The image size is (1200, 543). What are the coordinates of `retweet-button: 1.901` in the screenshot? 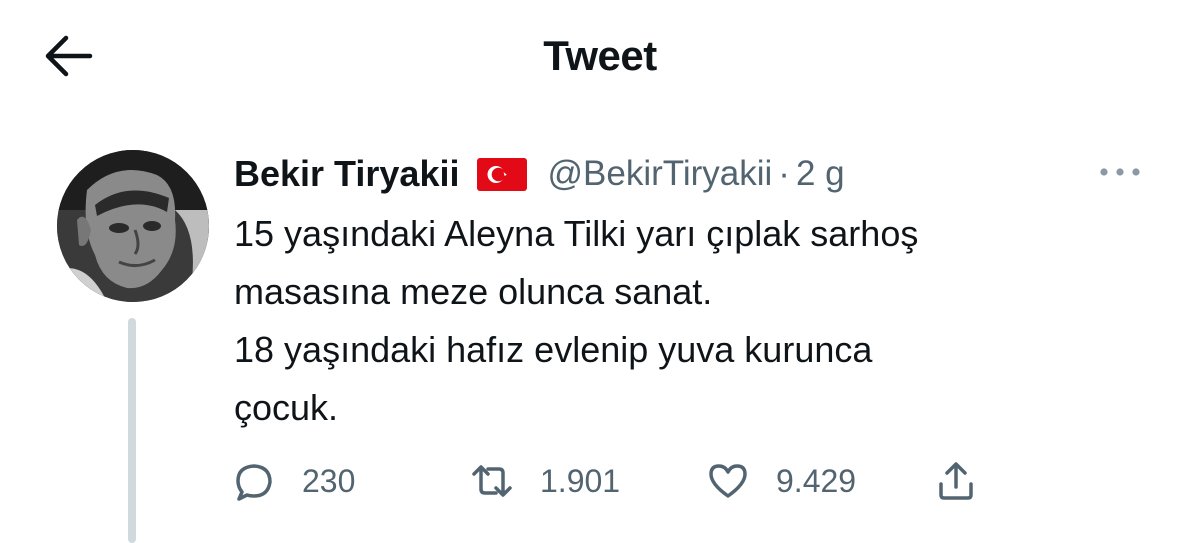 It's located at (545, 481).